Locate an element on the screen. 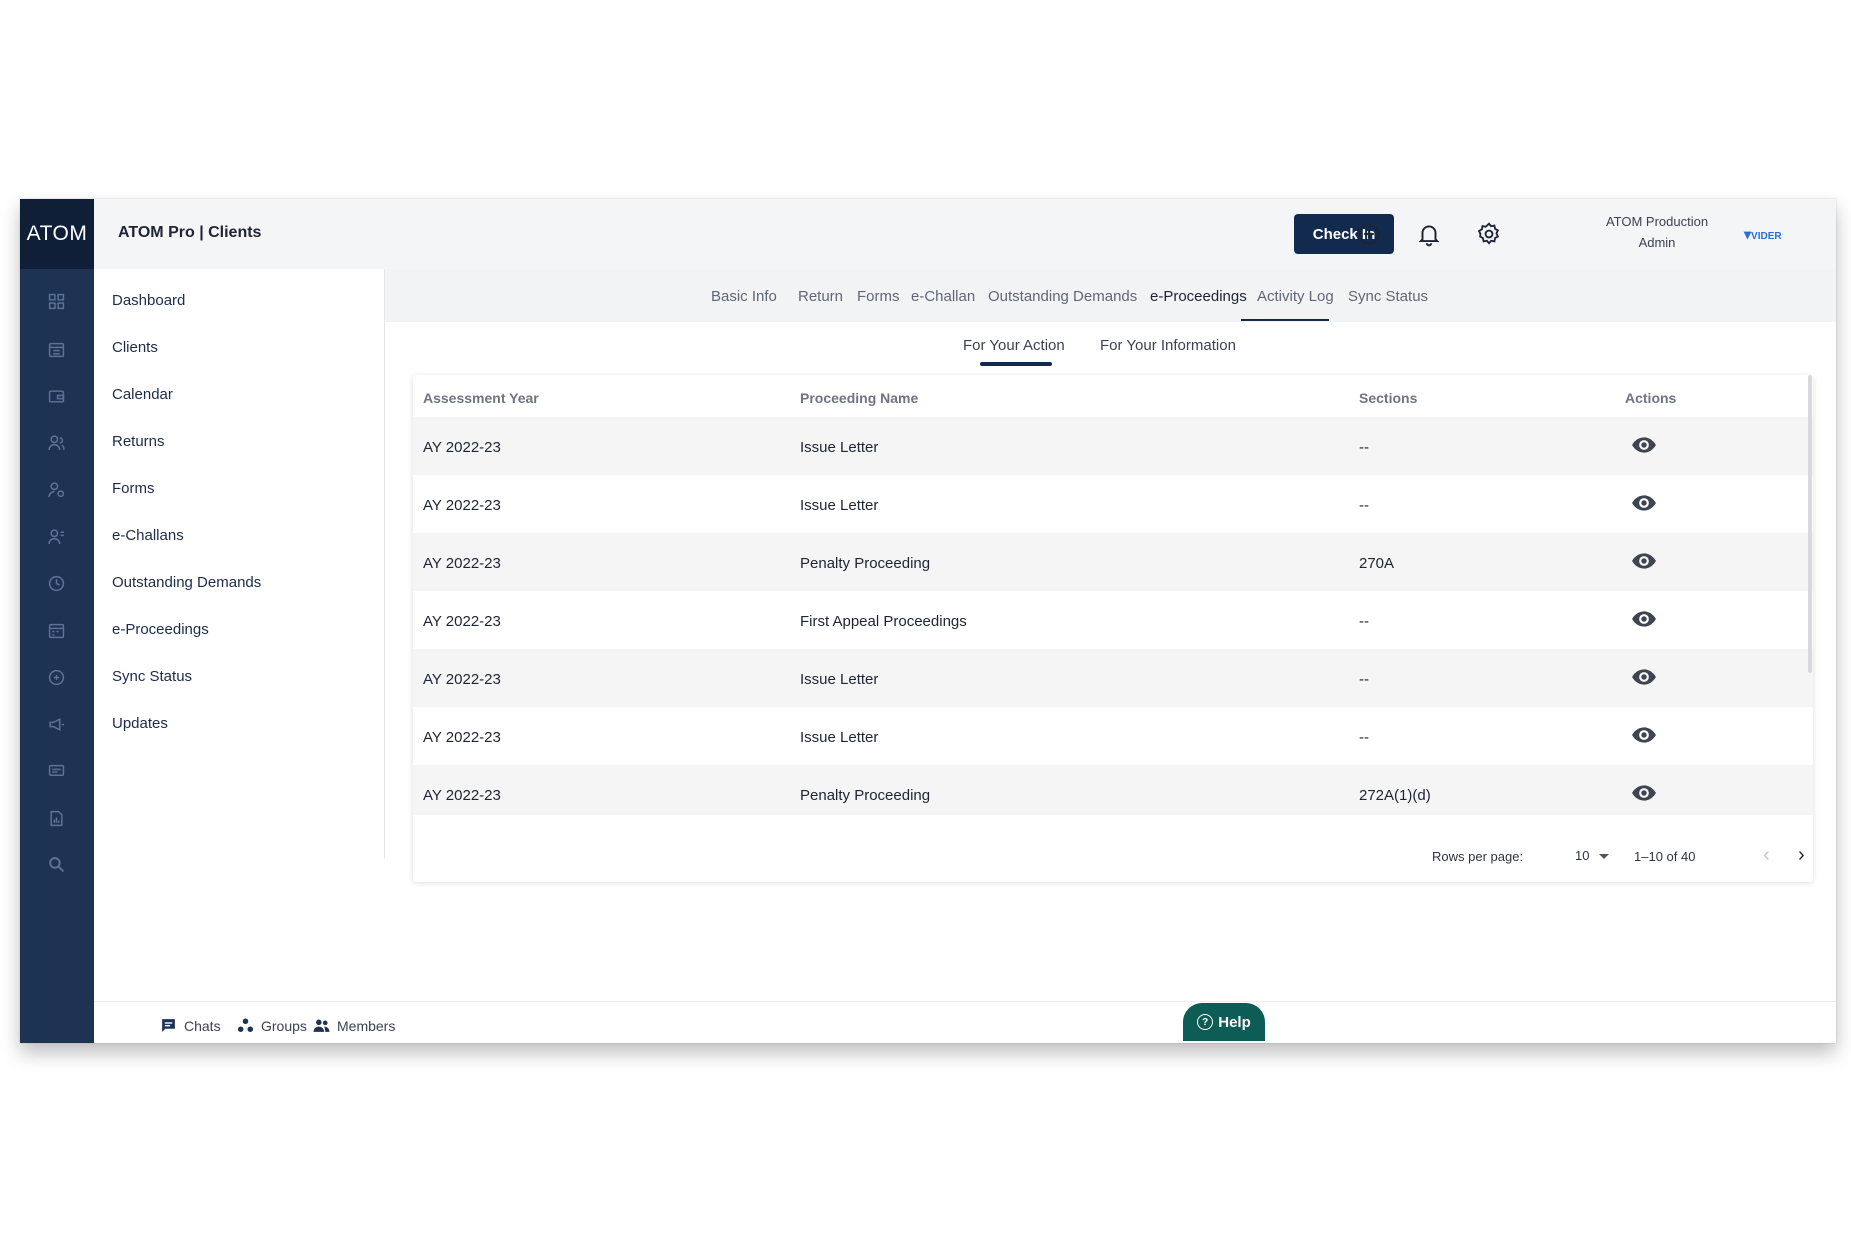 The height and width of the screenshot is (1237, 1851). sidebar-item-calendar: Calendar is located at coordinates (142, 394).